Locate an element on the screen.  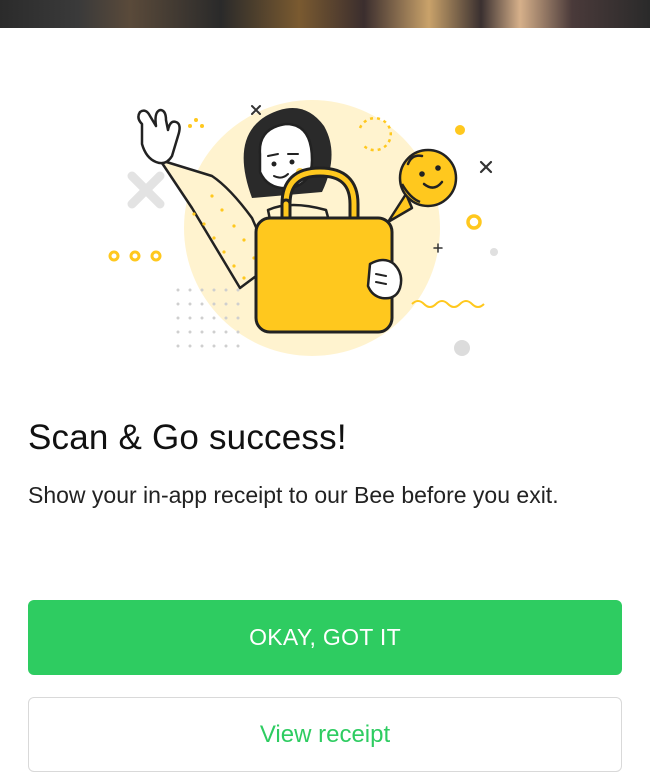
okay-got-it-button: OKAY, GOT IT is located at coordinates (325, 637).